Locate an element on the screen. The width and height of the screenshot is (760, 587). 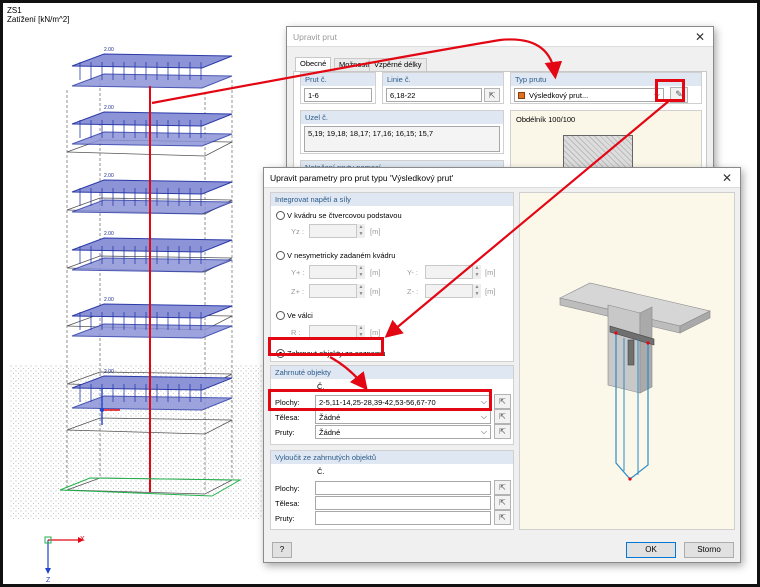
tab-options: Možnosti is located at coordinates (354, 64).